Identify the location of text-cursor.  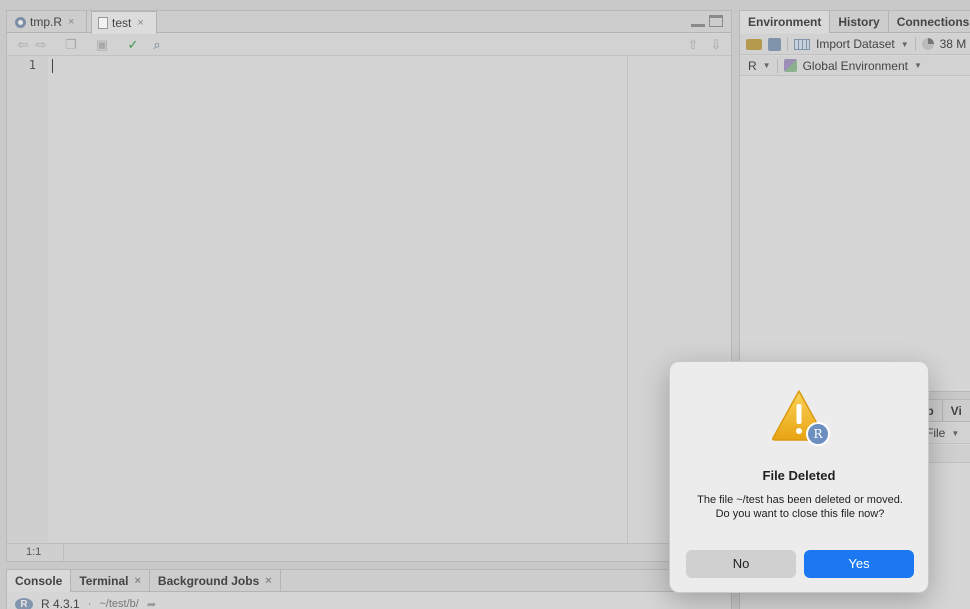
(52, 66).